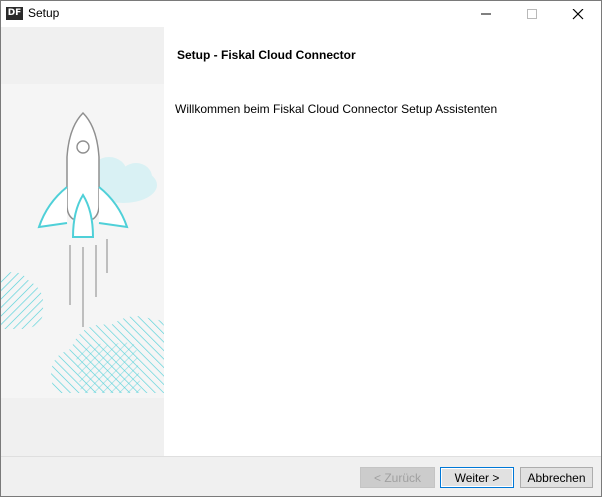  What do you see at coordinates (556, 477) in the screenshot?
I see `cancel-button: Abbrechen` at bounding box center [556, 477].